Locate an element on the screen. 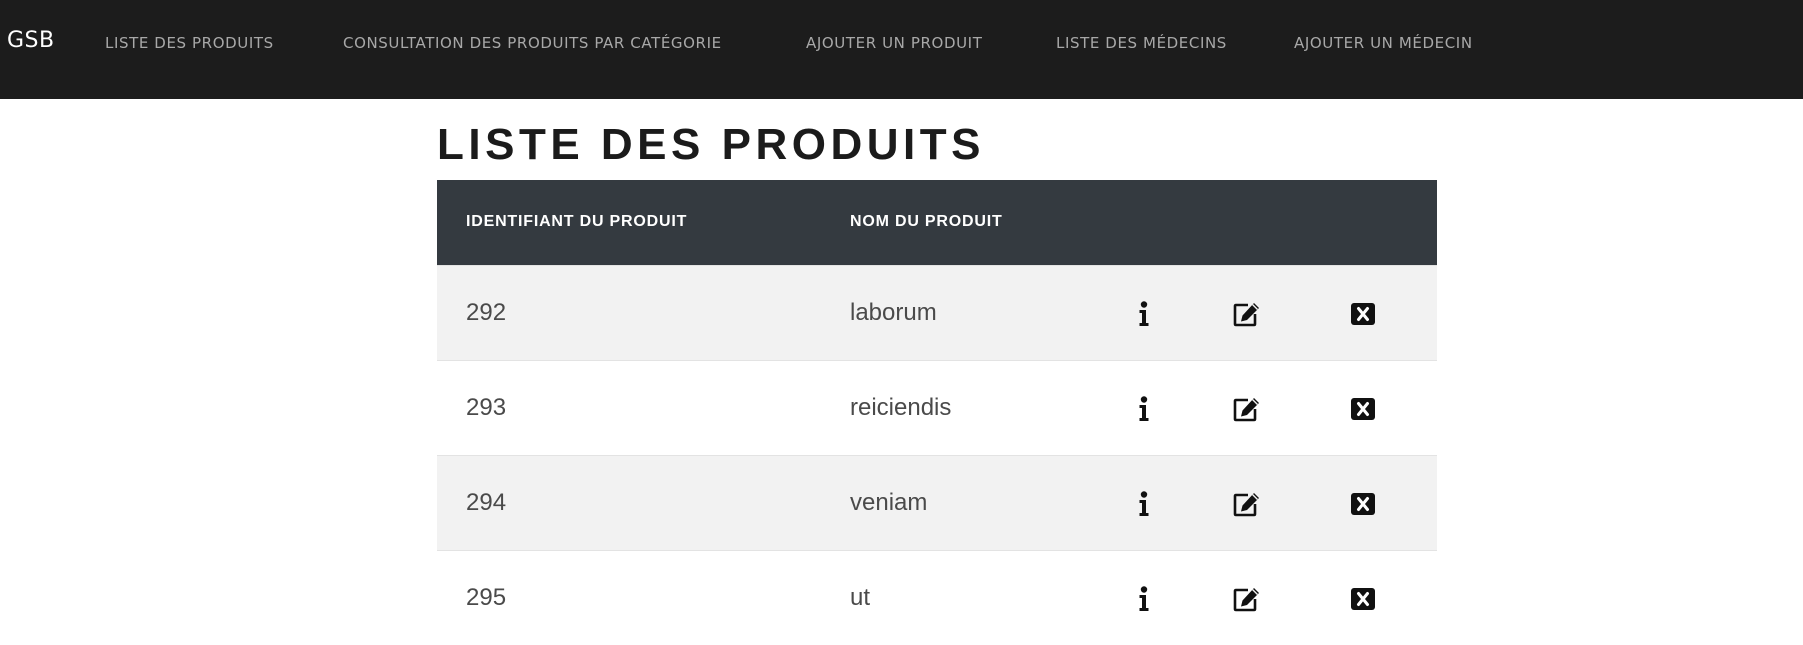  product-name-cell: veniam is located at coordinates (889, 502).